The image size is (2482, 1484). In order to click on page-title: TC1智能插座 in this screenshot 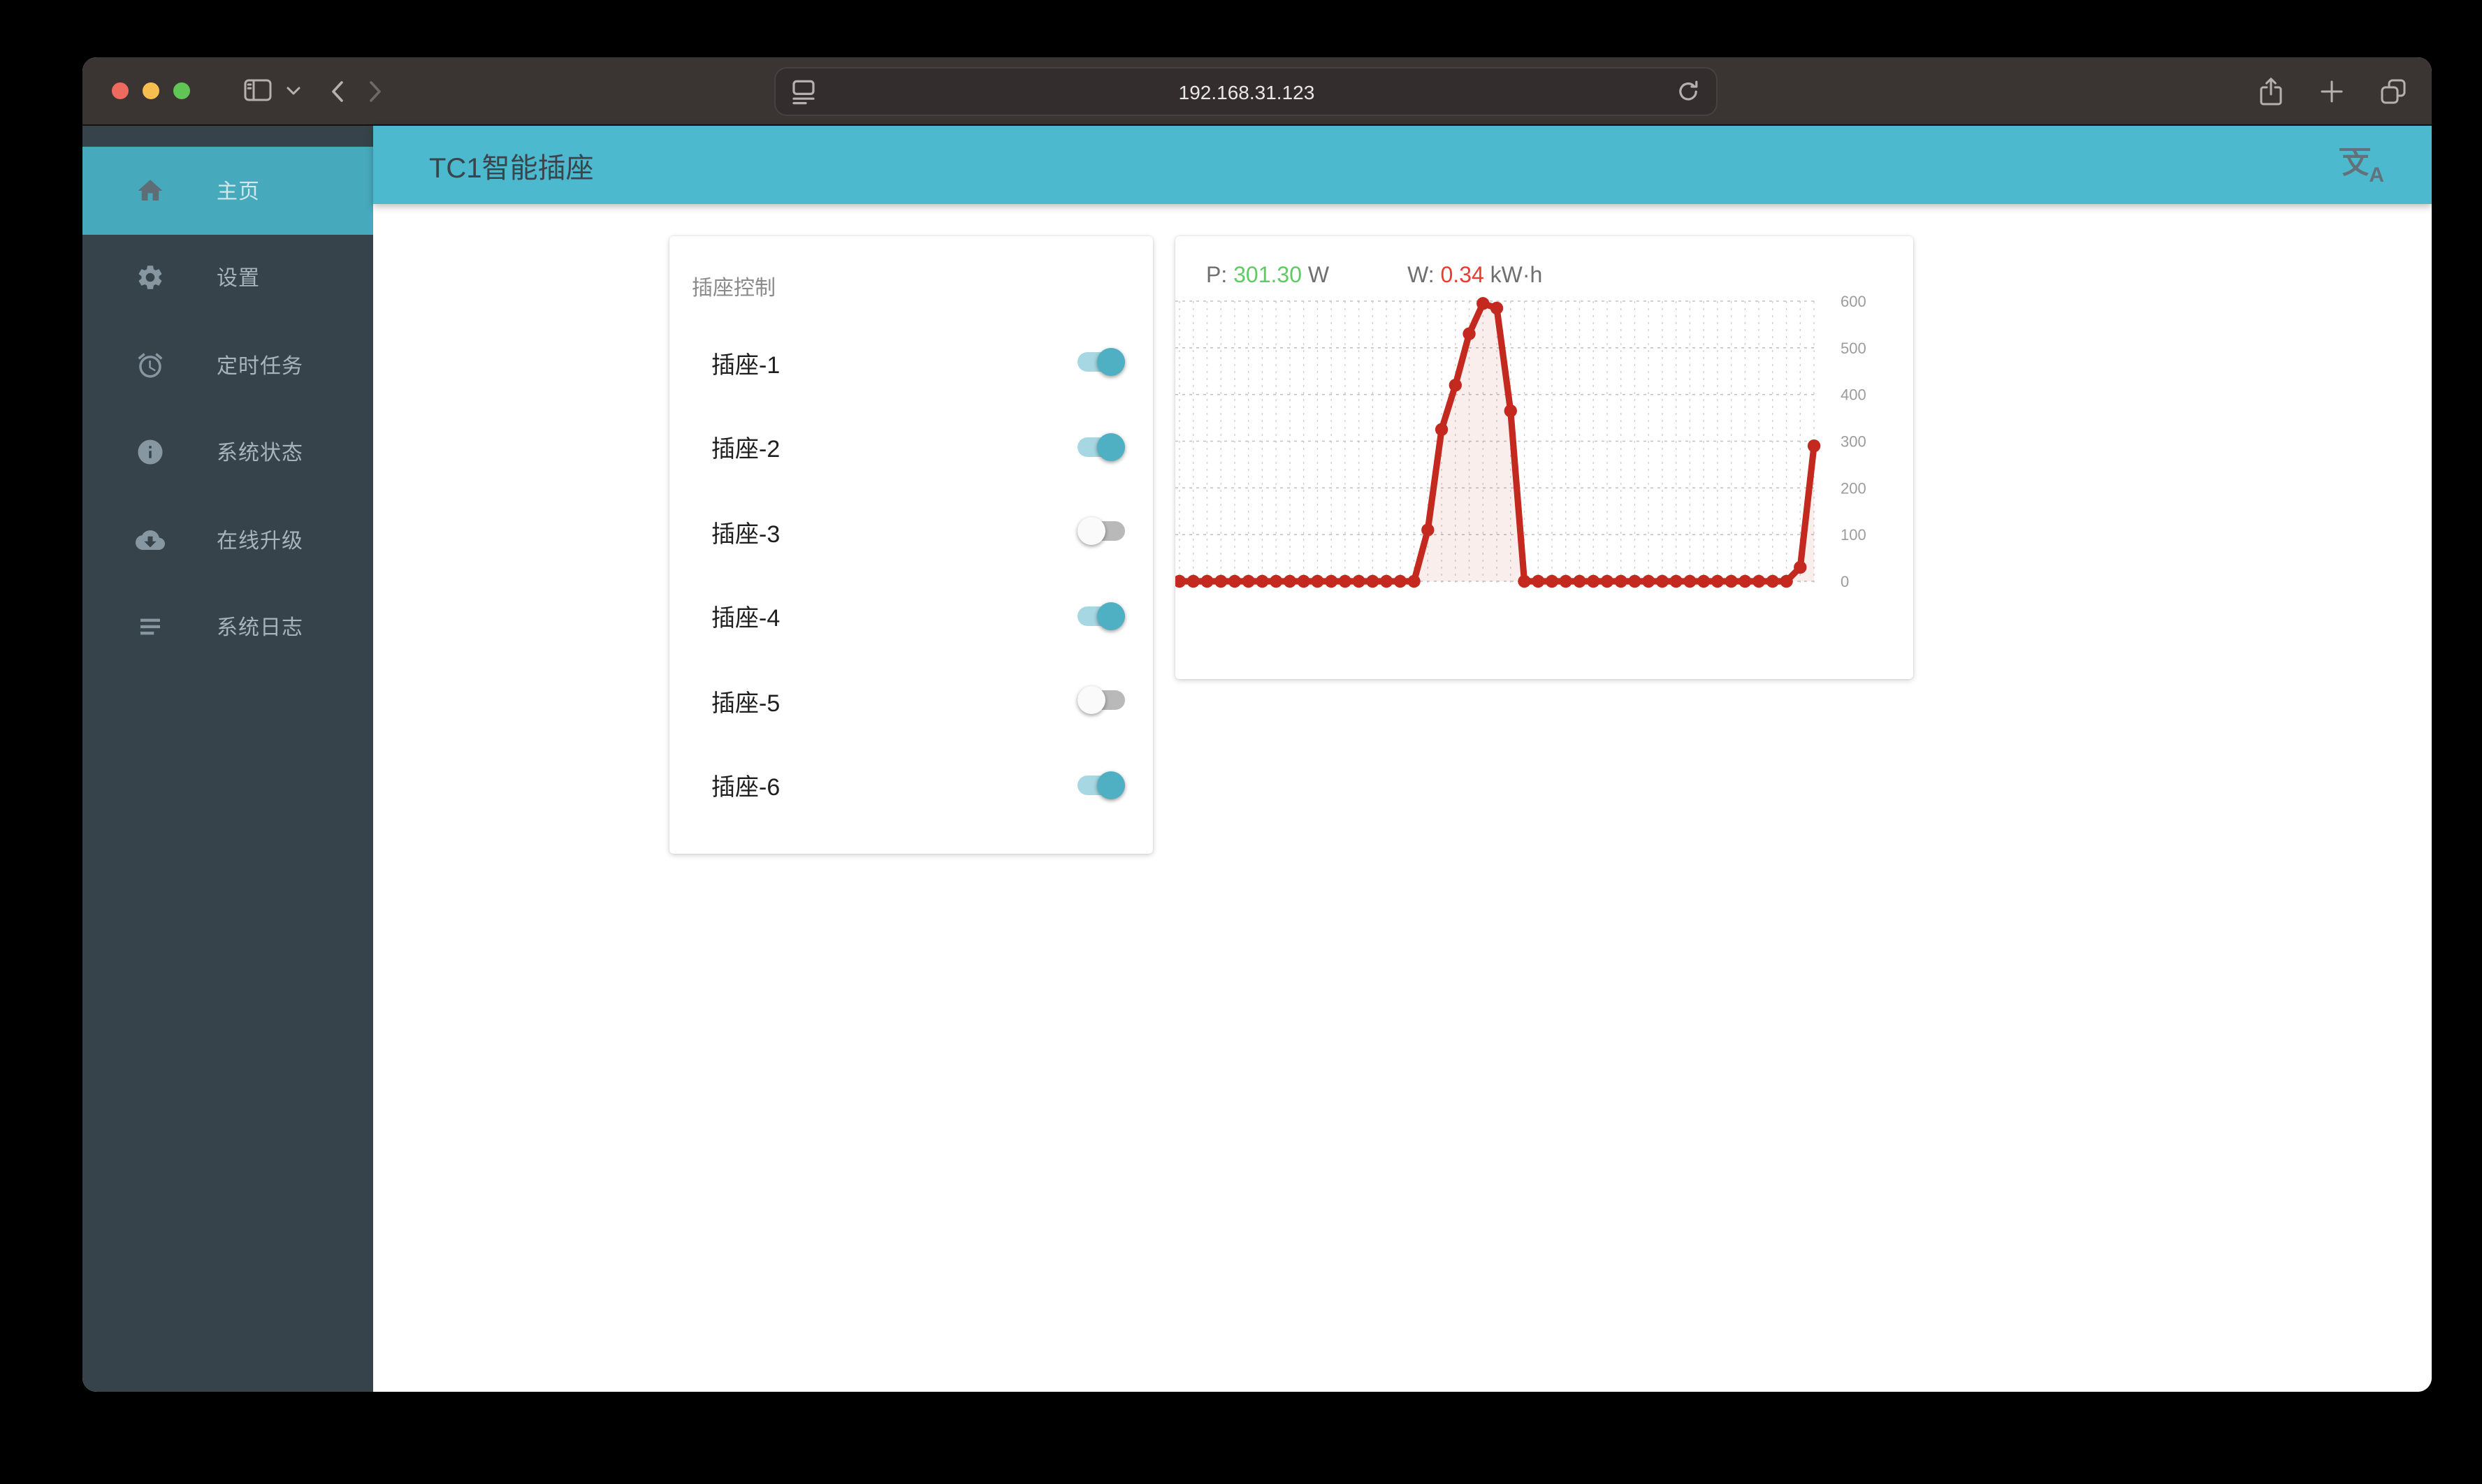, I will do `click(511, 168)`.